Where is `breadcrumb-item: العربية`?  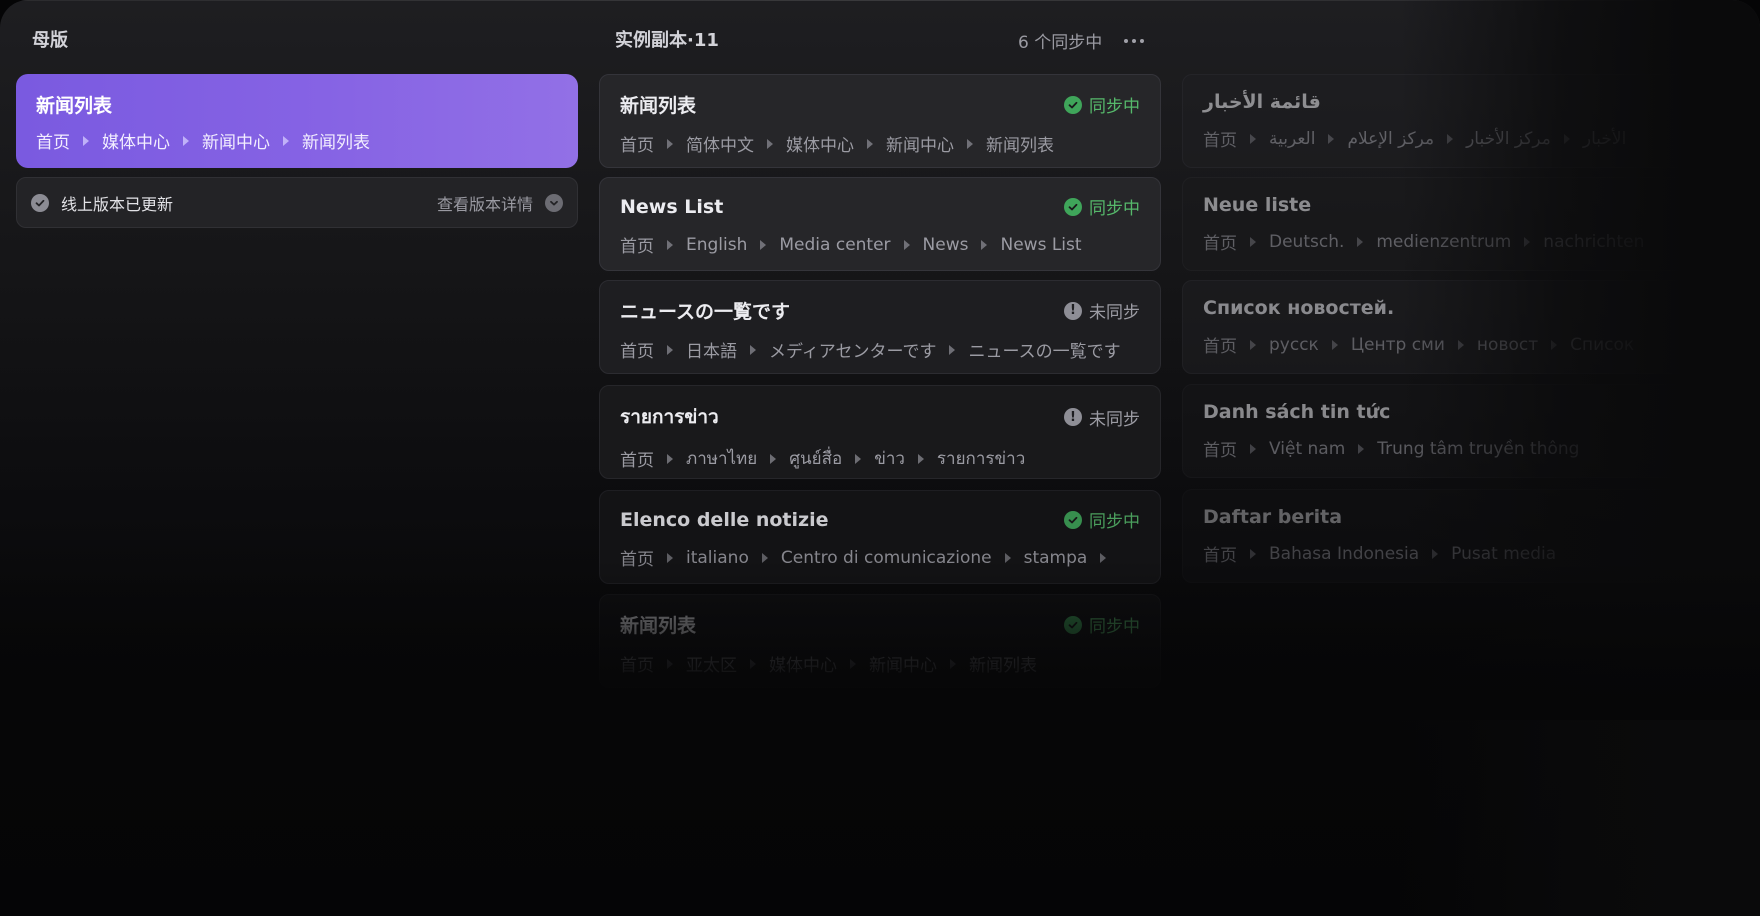
breadcrumb-item: العربية is located at coordinates (1292, 139).